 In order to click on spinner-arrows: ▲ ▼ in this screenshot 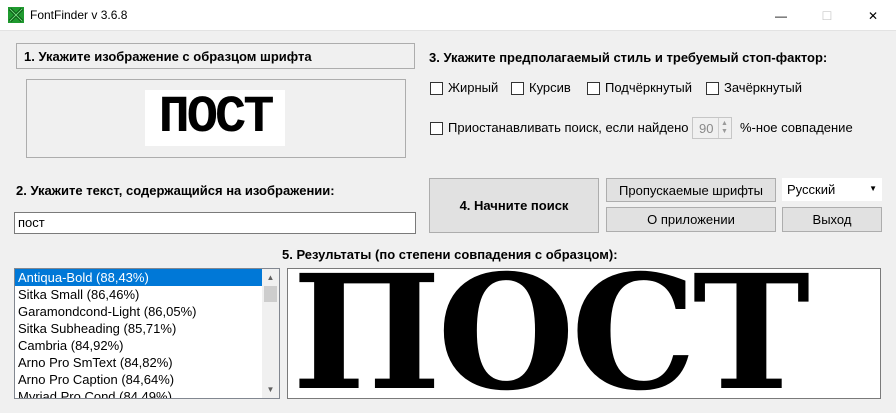, I will do `click(724, 128)`.